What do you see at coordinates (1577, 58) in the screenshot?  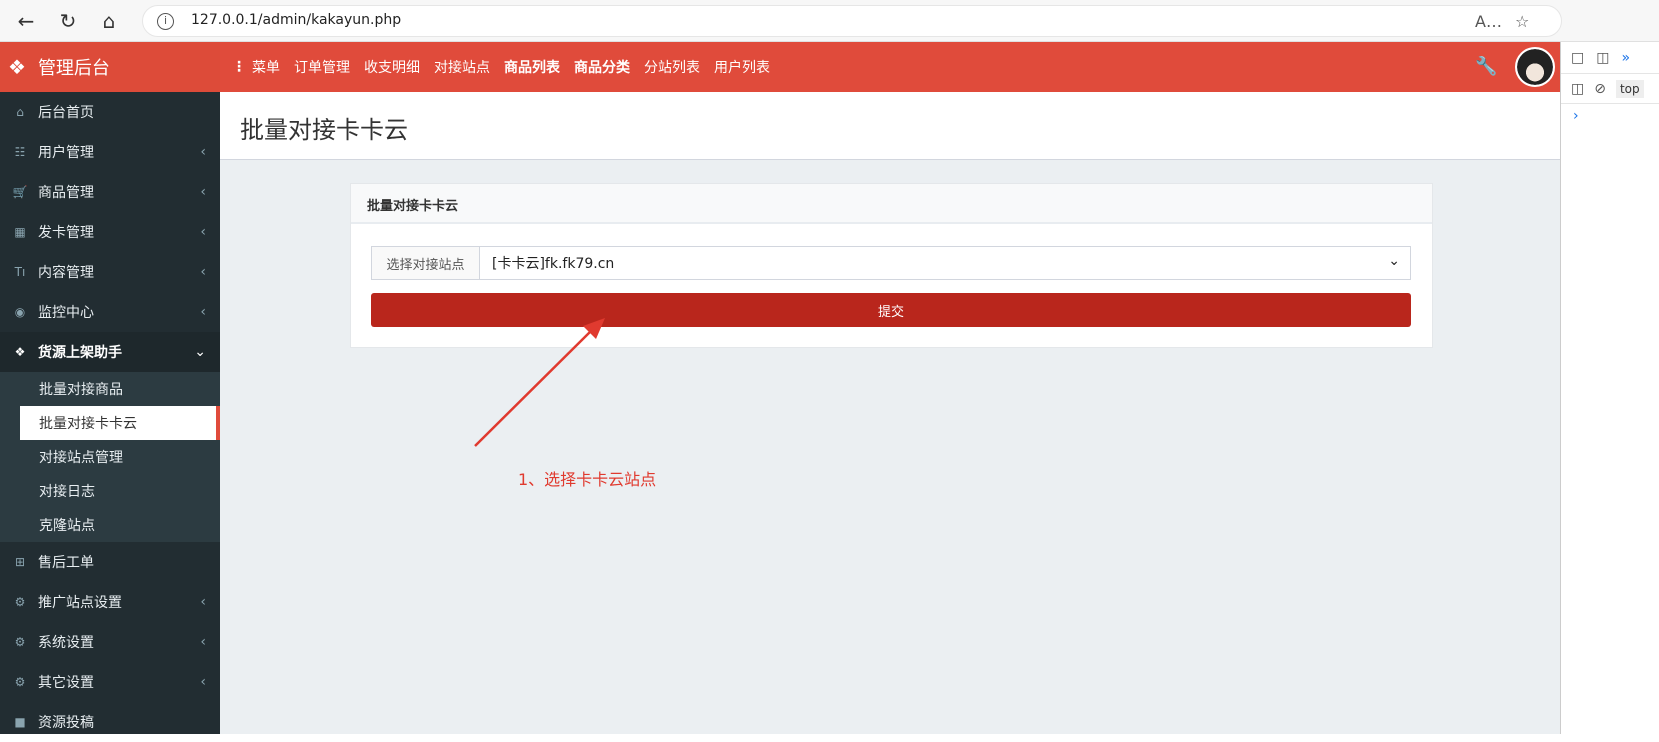 I see `inspect-icon: □` at bounding box center [1577, 58].